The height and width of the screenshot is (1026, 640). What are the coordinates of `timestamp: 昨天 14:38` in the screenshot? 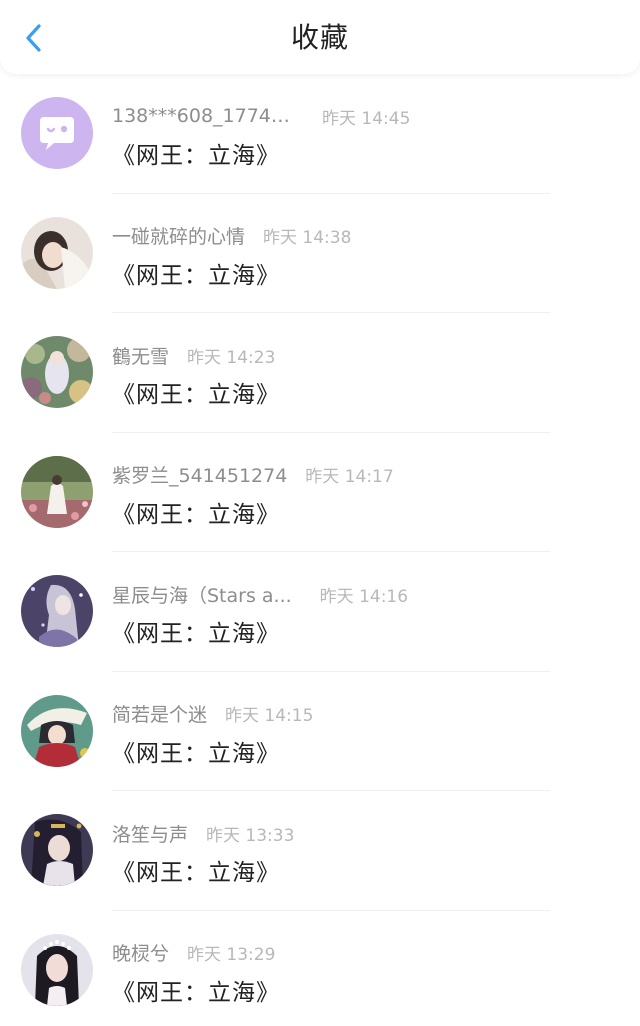 It's located at (307, 238).